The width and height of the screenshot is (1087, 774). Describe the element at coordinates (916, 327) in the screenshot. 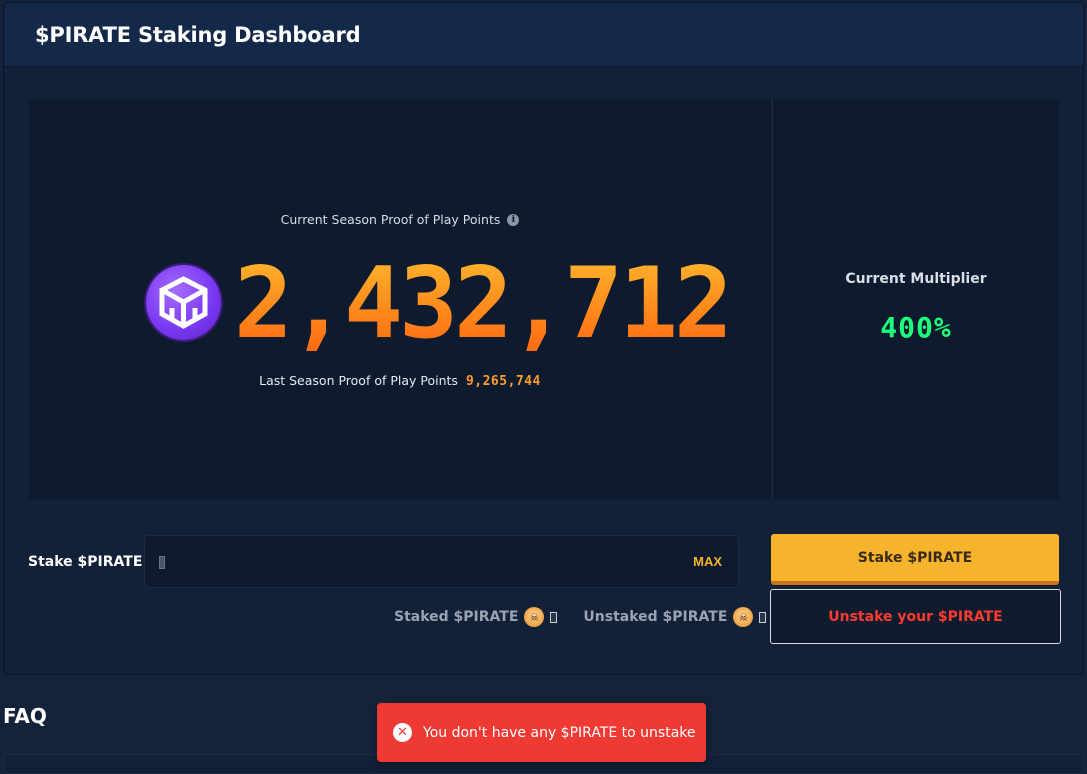

I see `multiplier-value: 400%` at that location.